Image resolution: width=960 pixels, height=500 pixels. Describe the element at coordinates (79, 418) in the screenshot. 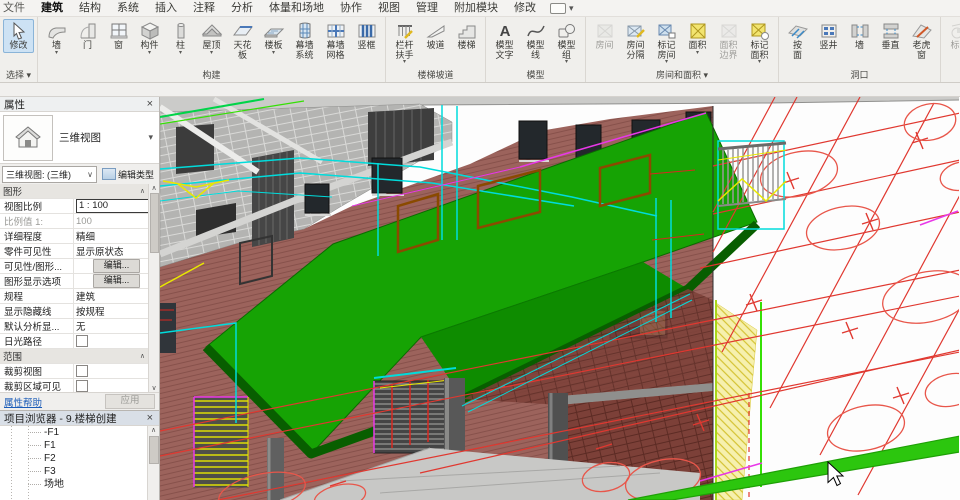

I see `project-browser-title-bar: 项目浏览器 - 9.楼梯创建 ×` at that location.